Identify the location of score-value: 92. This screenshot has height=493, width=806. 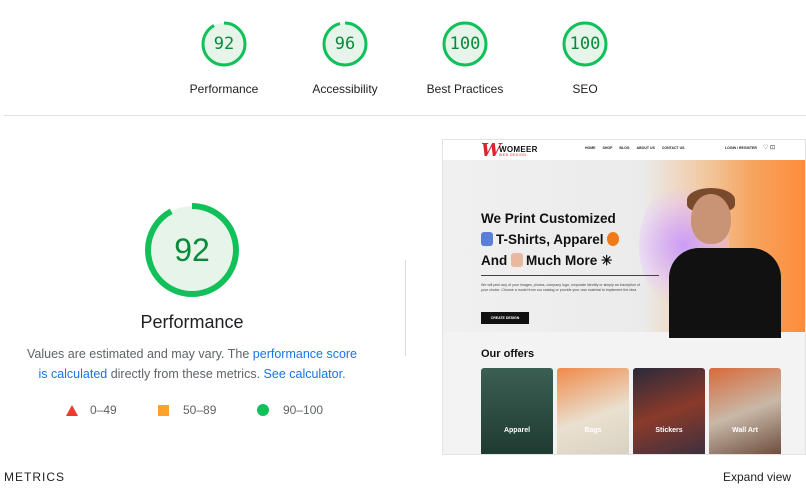
(224, 44).